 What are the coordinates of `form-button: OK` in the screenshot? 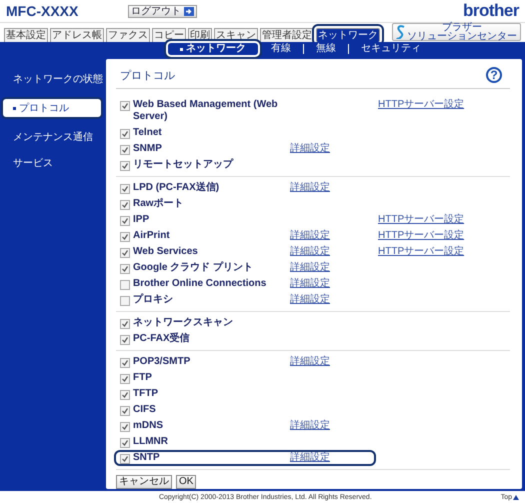 It's located at (186, 482).